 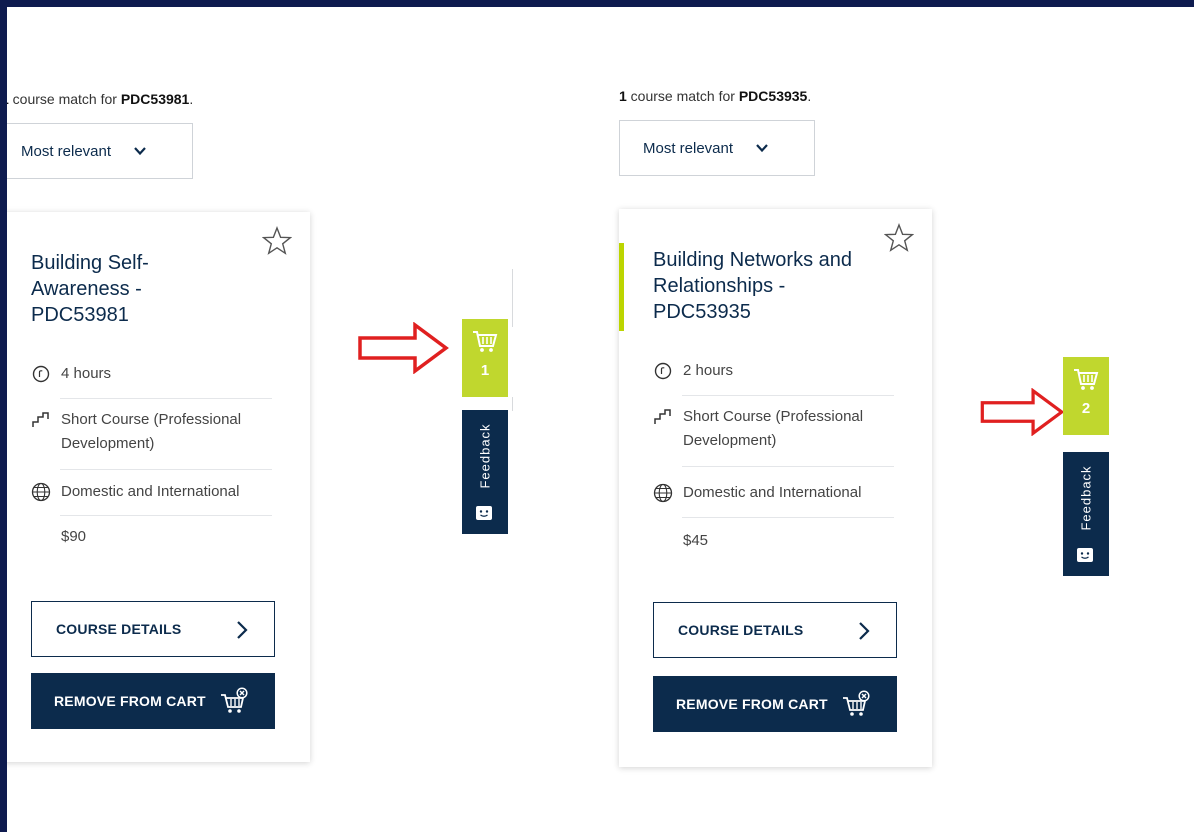 I want to click on price-text: $45, so click(x=696, y=540).